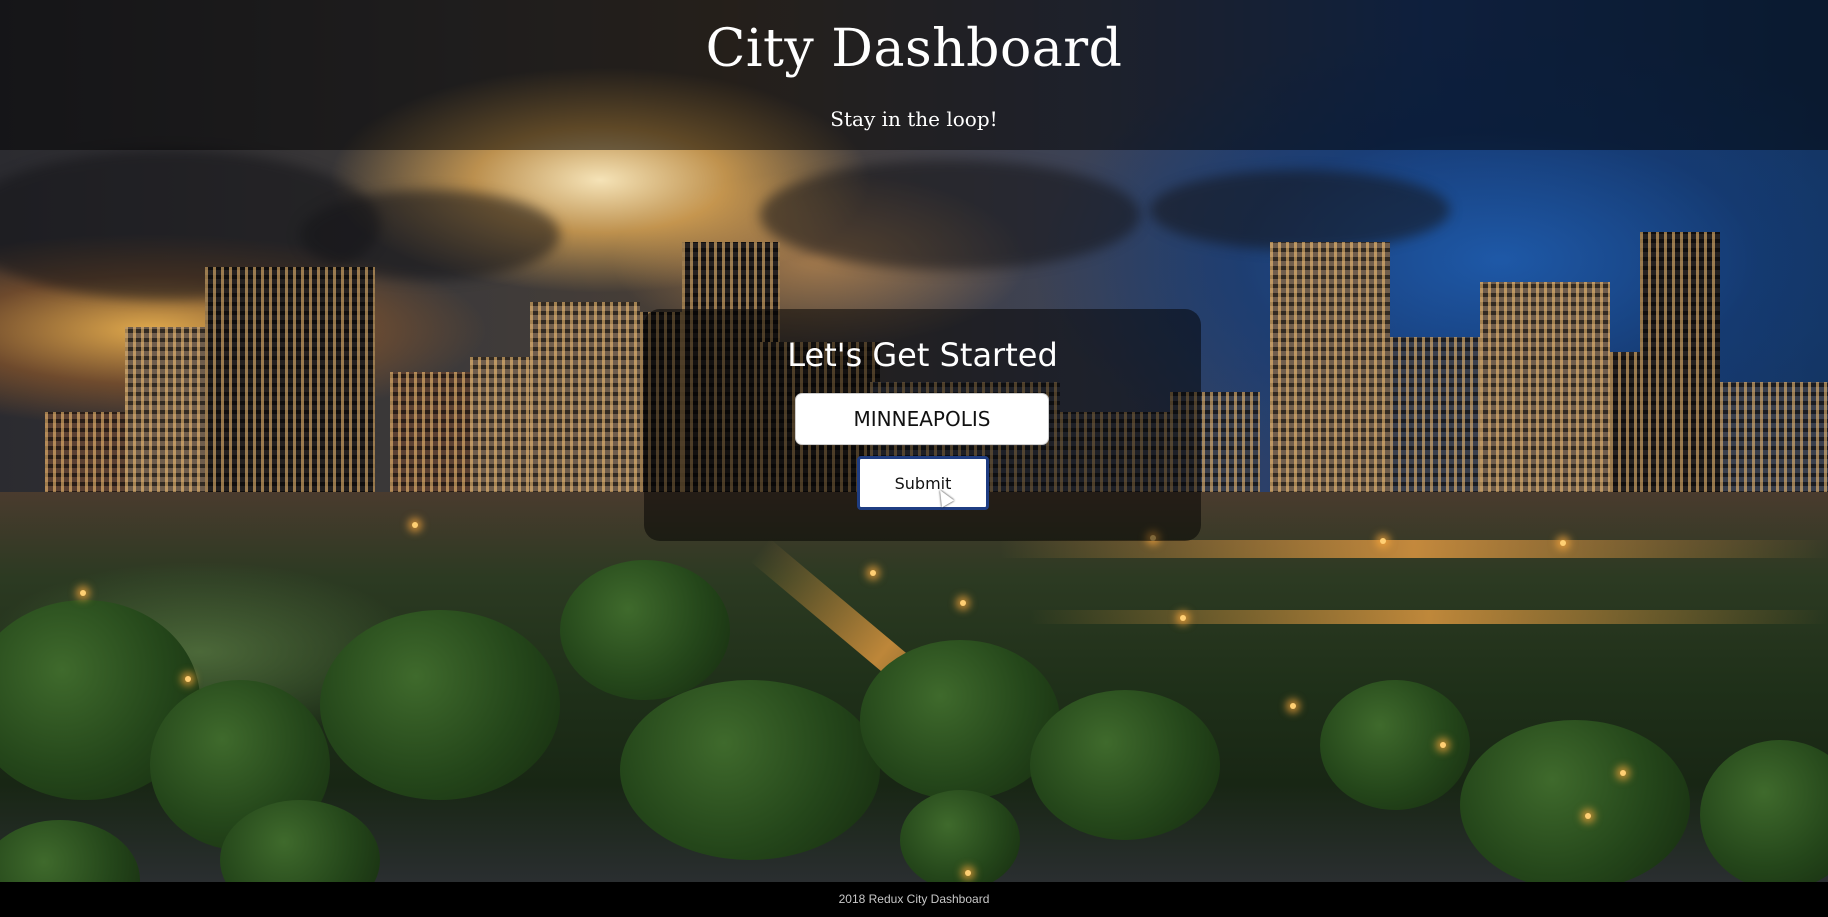  I want to click on submit-button: Submit, so click(923, 483).